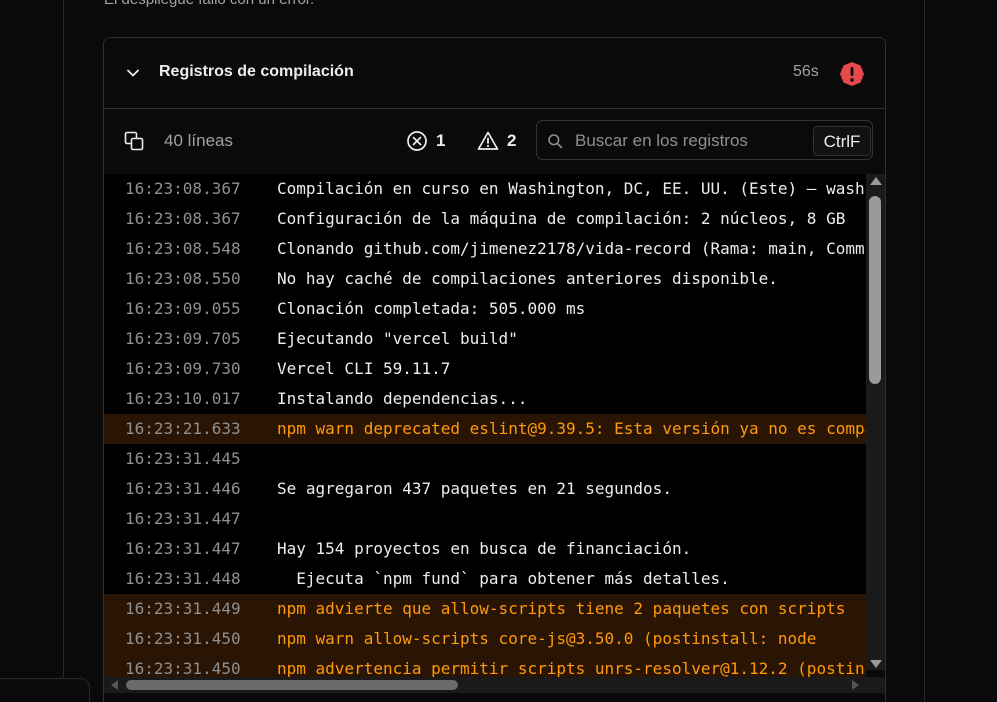 The height and width of the screenshot is (702, 997). Describe the element at coordinates (512, 140) in the screenshot. I see `warnings-count: 2` at that location.